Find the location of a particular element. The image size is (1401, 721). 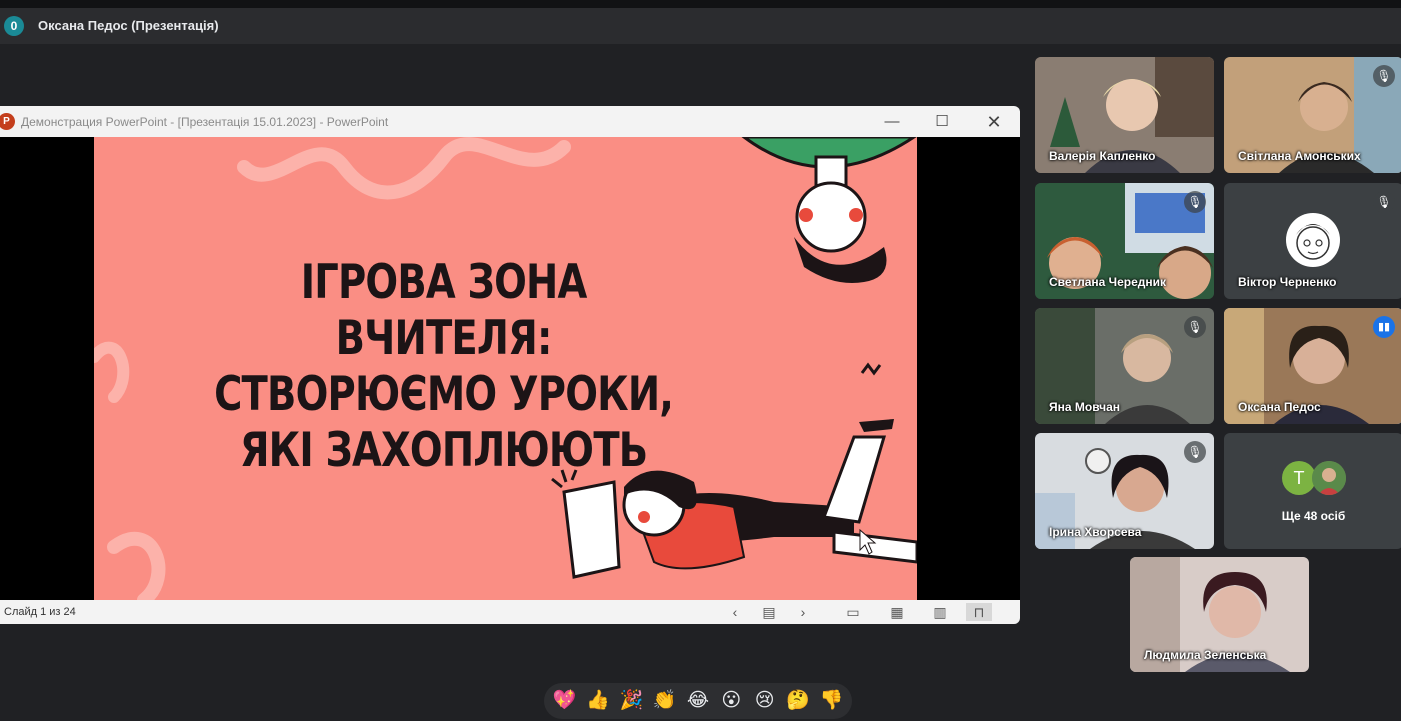

sad-reaction-icon: 😢 is located at coordinates (765, 701).